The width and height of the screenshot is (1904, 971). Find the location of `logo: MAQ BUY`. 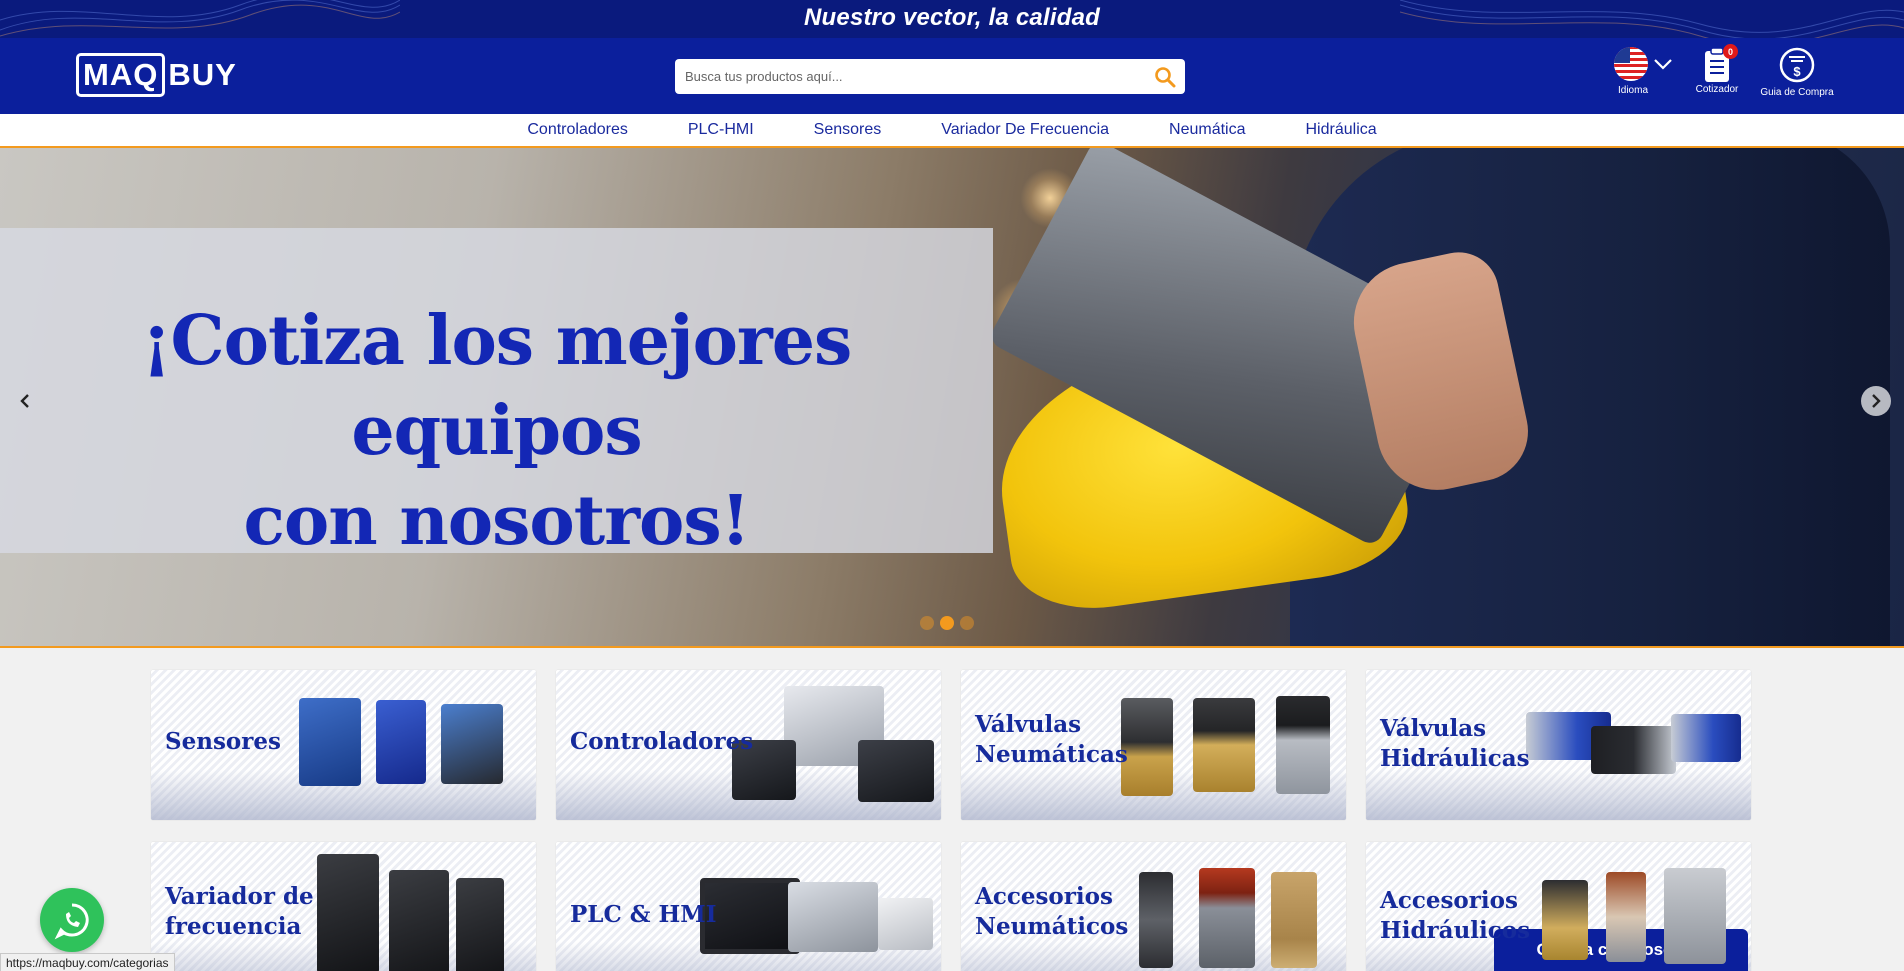

logo: MAQ BUY is located at coordinates (156, 75).